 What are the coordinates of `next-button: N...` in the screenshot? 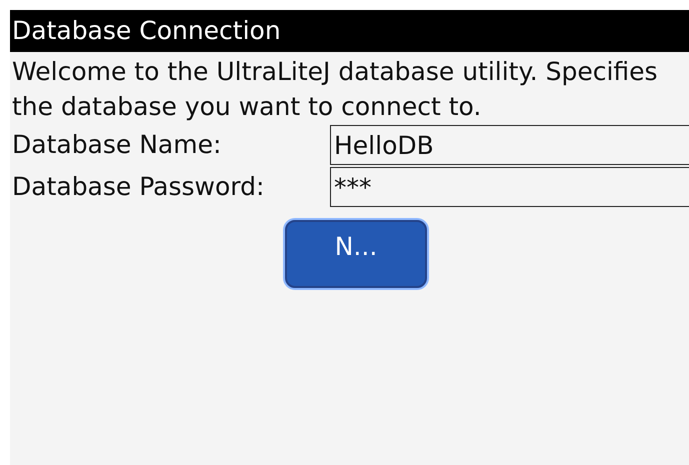 It's located at (356, 254).